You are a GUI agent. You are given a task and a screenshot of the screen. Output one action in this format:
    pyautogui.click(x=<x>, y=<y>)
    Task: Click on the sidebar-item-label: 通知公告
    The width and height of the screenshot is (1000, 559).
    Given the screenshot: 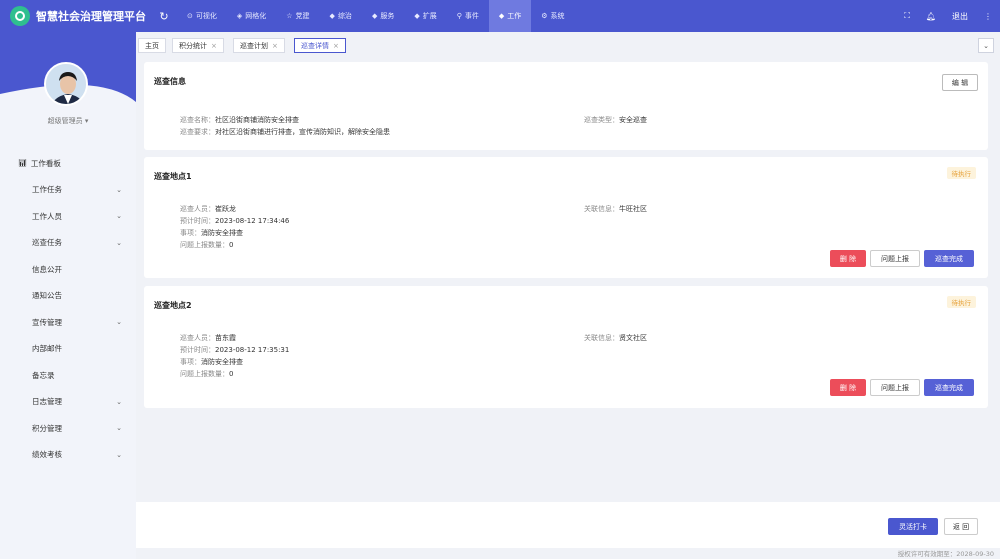 What is the action you would take?
    pyautogui.click(x=47, y=296)
    